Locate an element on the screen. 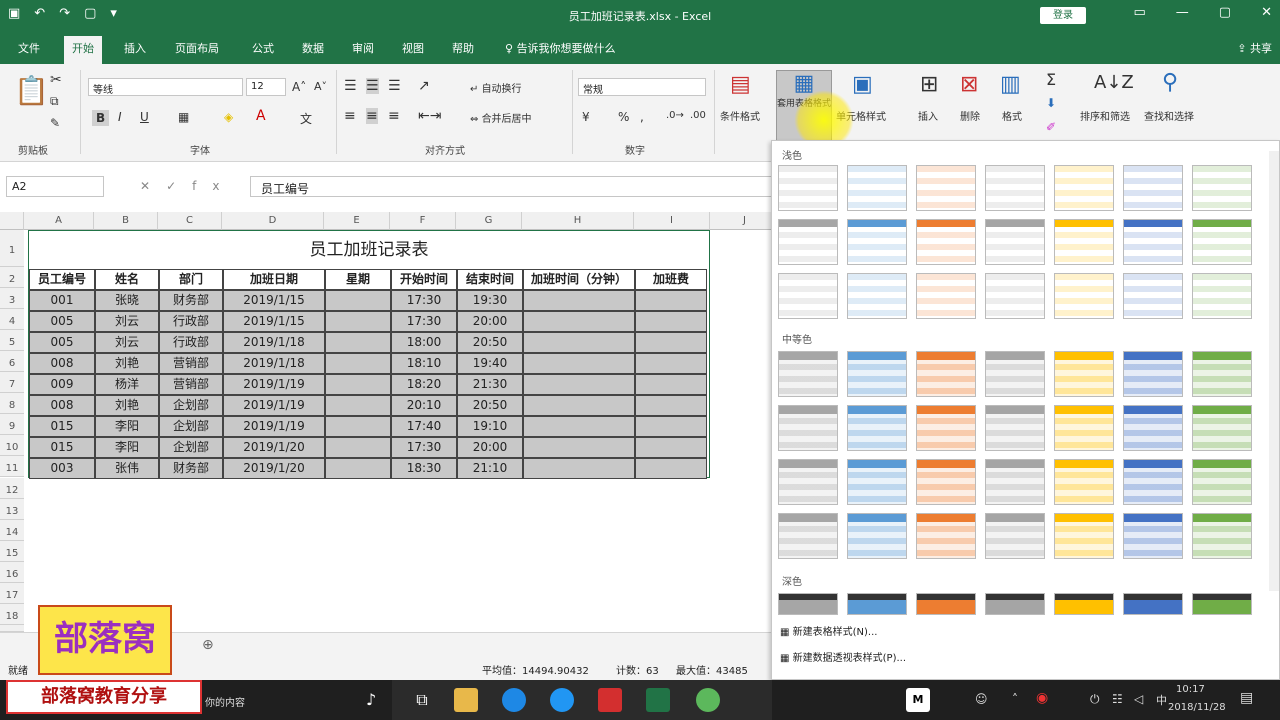 This screenshot has width=1280, height=720. table-cell: 20:10 is located at coordinates (424, 405).